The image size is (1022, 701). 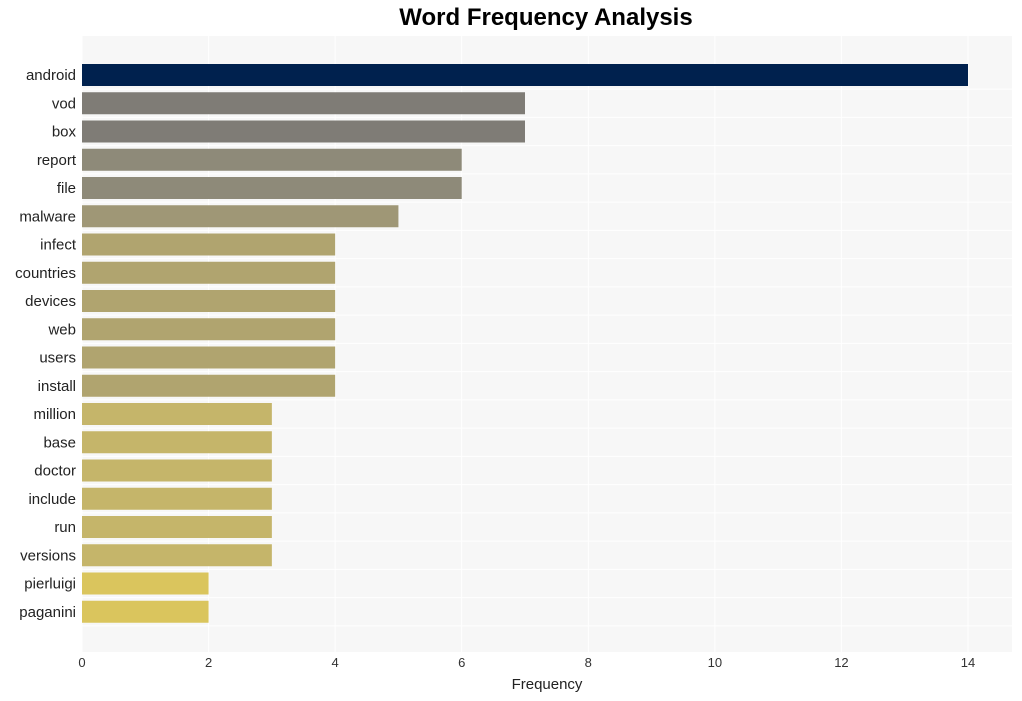 What do you see at coordinates (335, 662) in the screenshot?
I see `x-tick-label: 4` at bounding box center [335, 662].